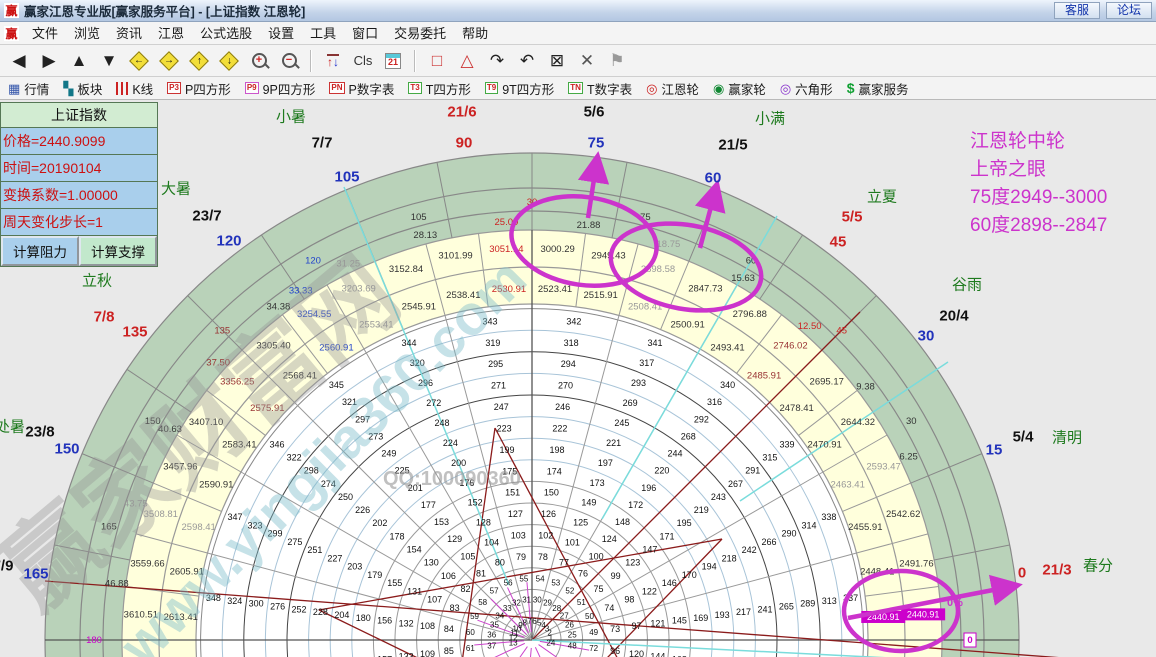 The height and width of the screenshot is (657, 1156). What do you see at coordinates (449, 629) in the screenshot?
I see `spiral-number: 84` at bounding box center [449, 629].